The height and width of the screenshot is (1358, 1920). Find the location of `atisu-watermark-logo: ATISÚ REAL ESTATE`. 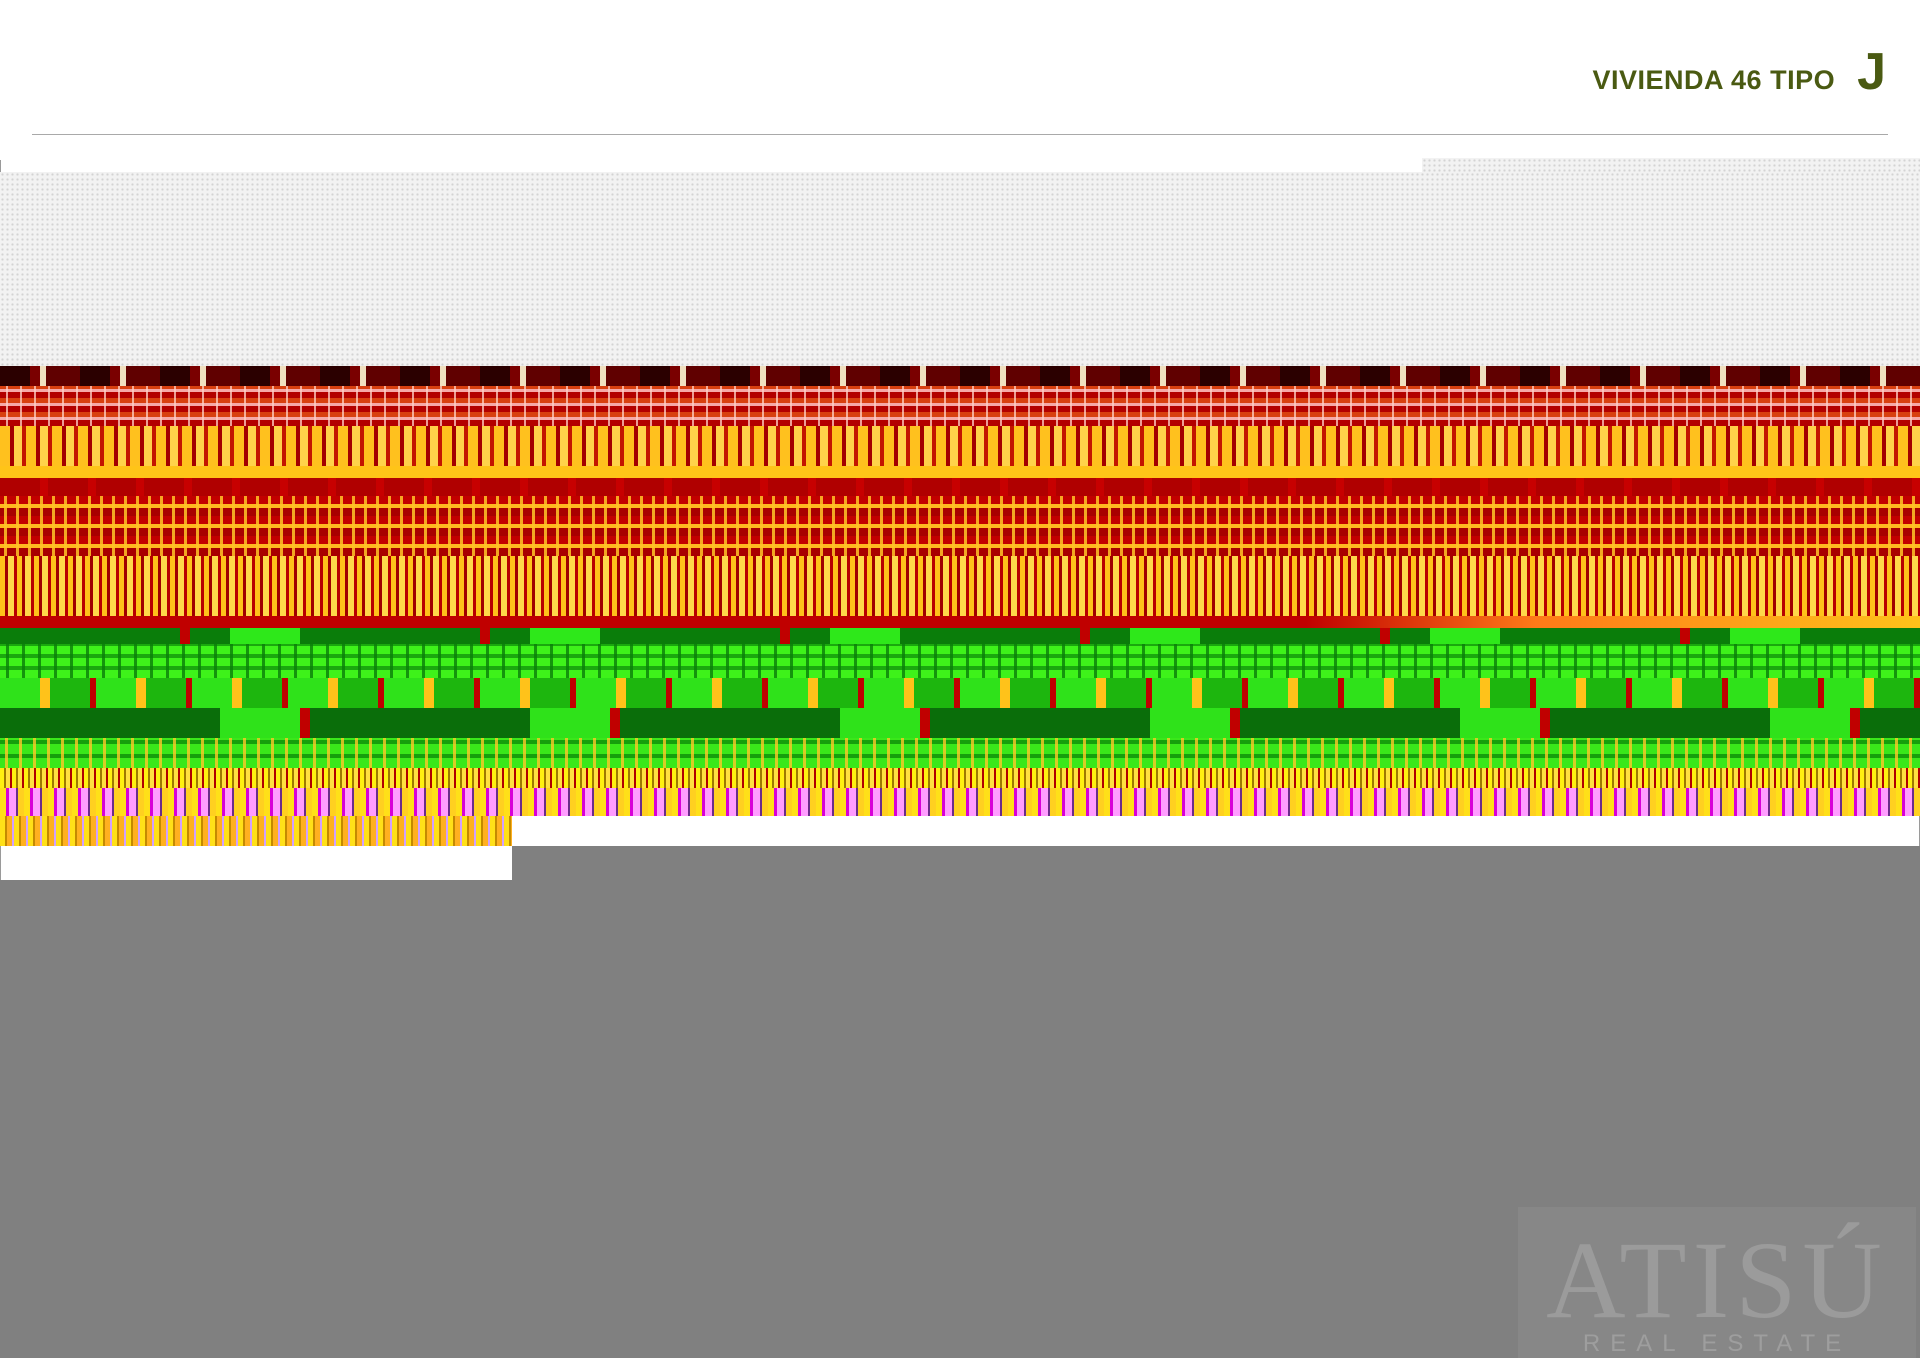

atisu-watermark-logo: ATISÚ REAL ESTATE is located at coordinates (1717, 1282).